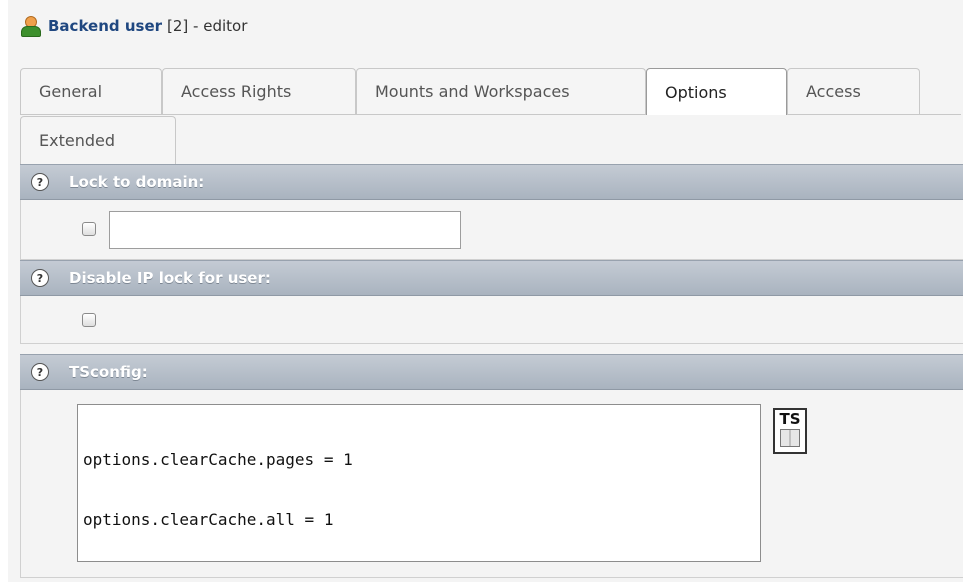  Describe the element at coordinates (491, 182) in the screenshot. I see `section-header-lock-domain: ? Lock to domain:` at that location.